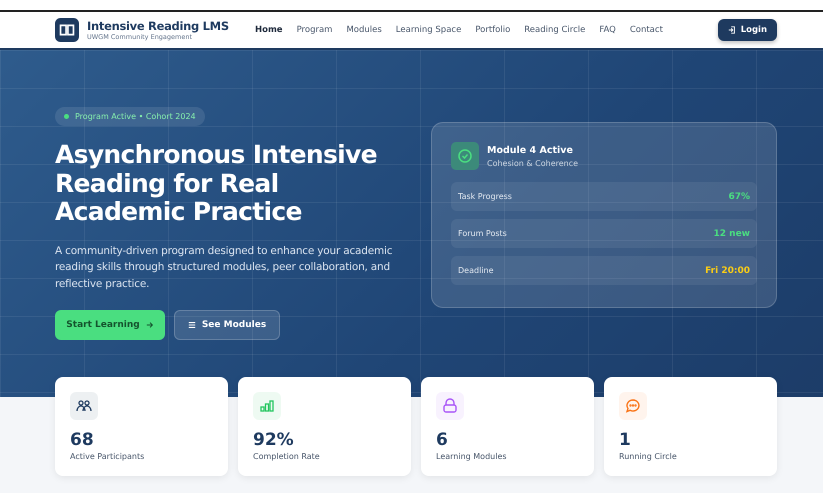  Describe the element at coordinates (485, 196) in the screenshot. I see `row-label: Task Progress` at that location.